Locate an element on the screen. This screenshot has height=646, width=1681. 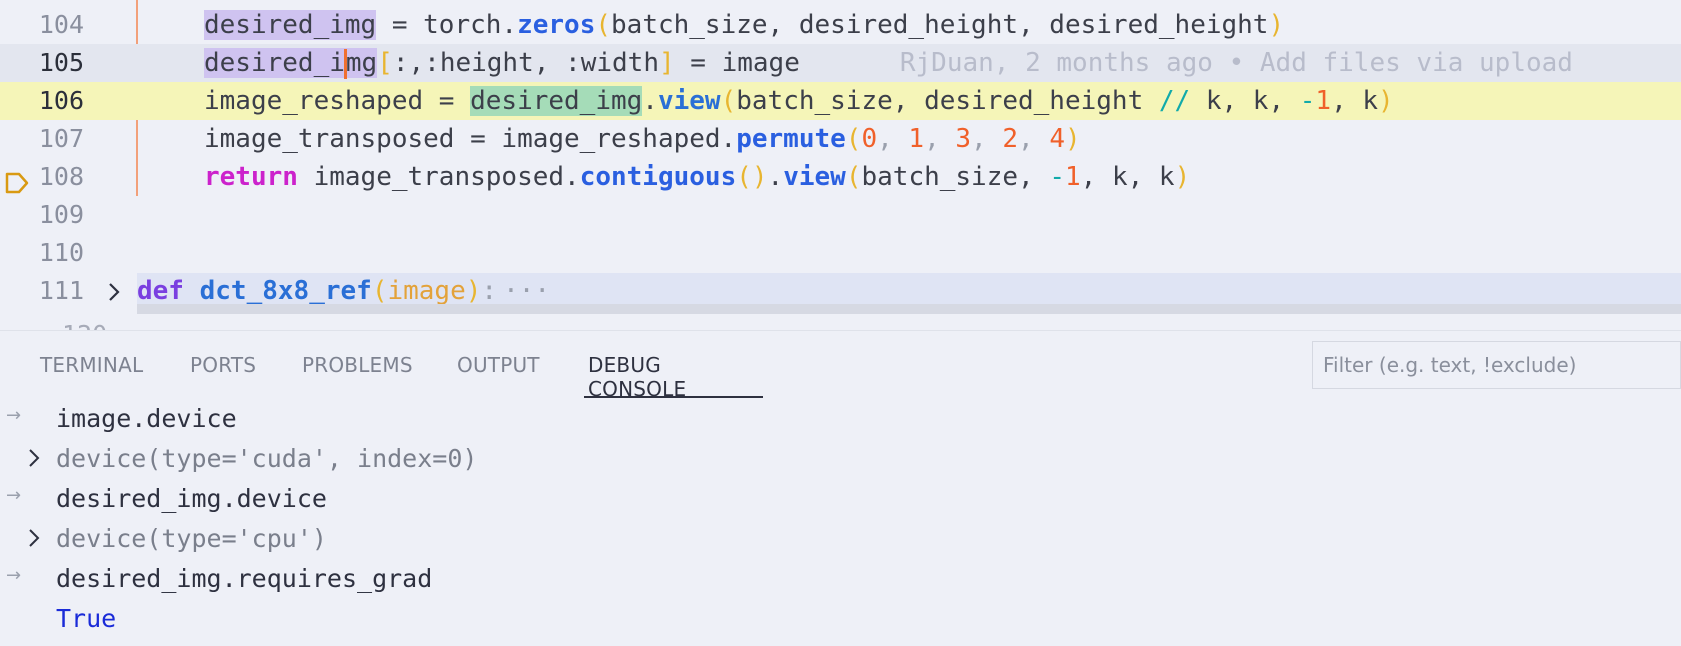
code-line-110: 110 is located at coordinates (840, 253).